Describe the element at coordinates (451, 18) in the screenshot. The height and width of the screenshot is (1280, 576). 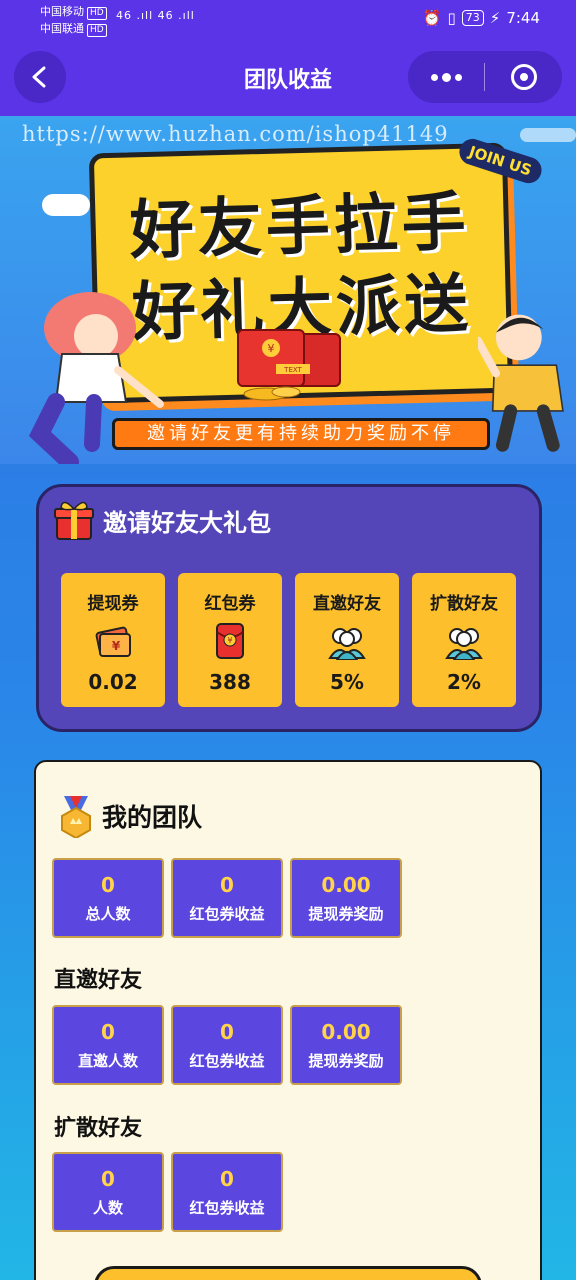
I see `vibrate-icon: ▯` at that location.